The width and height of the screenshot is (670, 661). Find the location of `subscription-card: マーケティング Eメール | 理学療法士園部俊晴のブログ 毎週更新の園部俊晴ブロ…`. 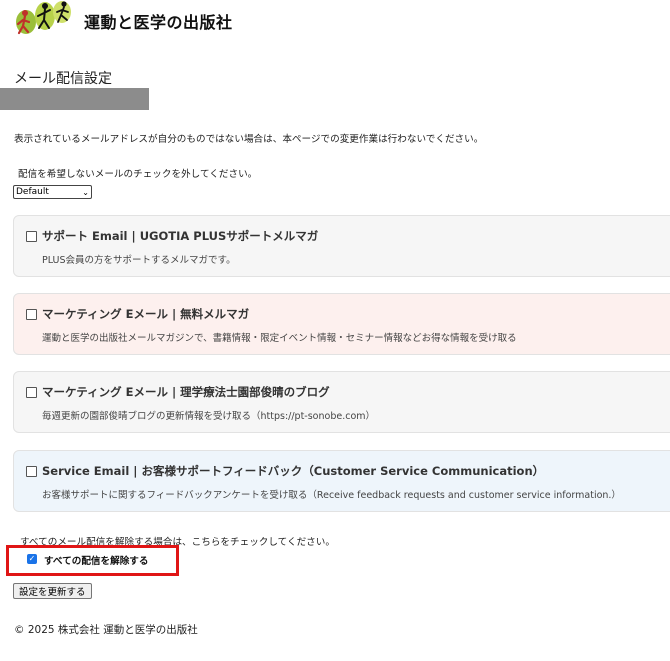

subscription-card: マーケティング Eメール | 理学療法士園部俊晴のブログ 毎週更新の園部俊晴ブロ… is located at coordinates (341, 402).